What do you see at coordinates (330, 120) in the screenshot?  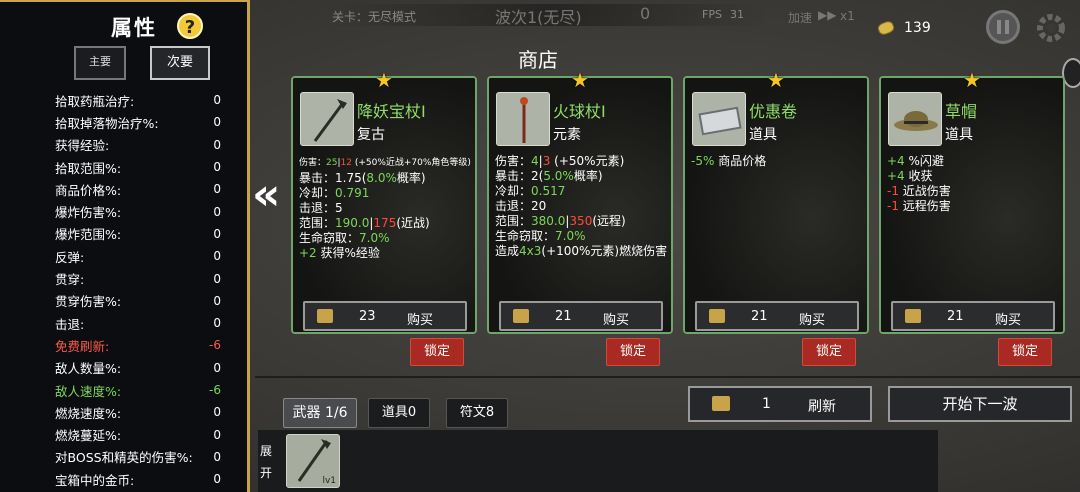 I see `staff-icon` at bounding box center [330, 120].